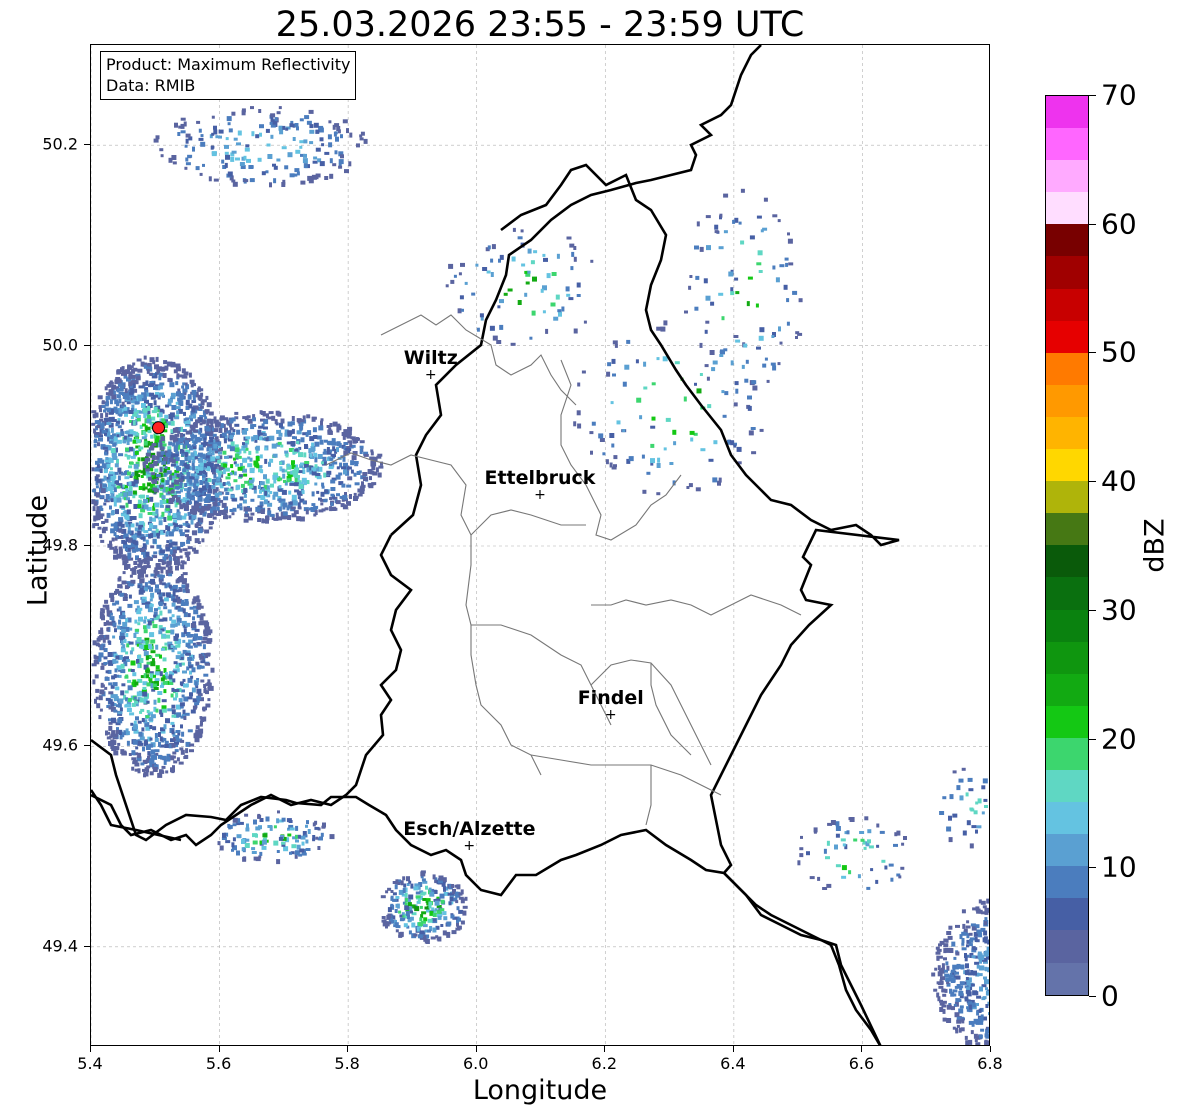  I want to click on y-tick-mark, so click(87, 545).